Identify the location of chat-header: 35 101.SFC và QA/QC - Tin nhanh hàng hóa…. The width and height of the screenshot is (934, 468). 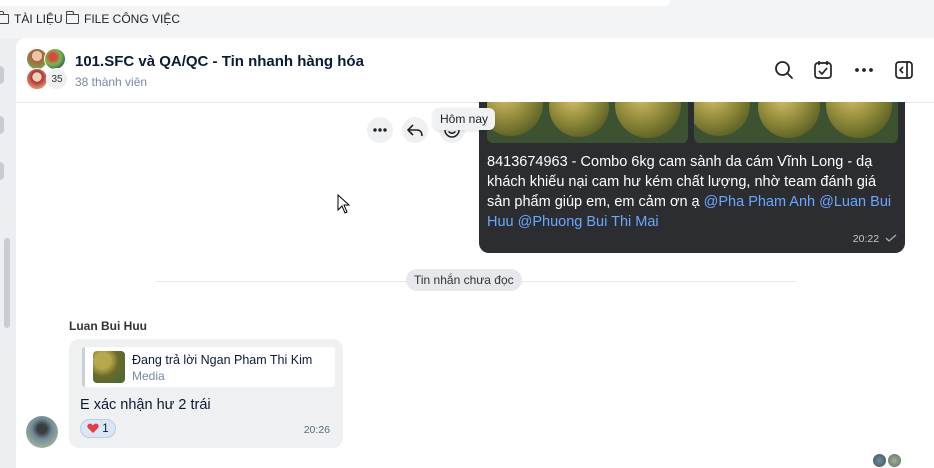
(475, 70).